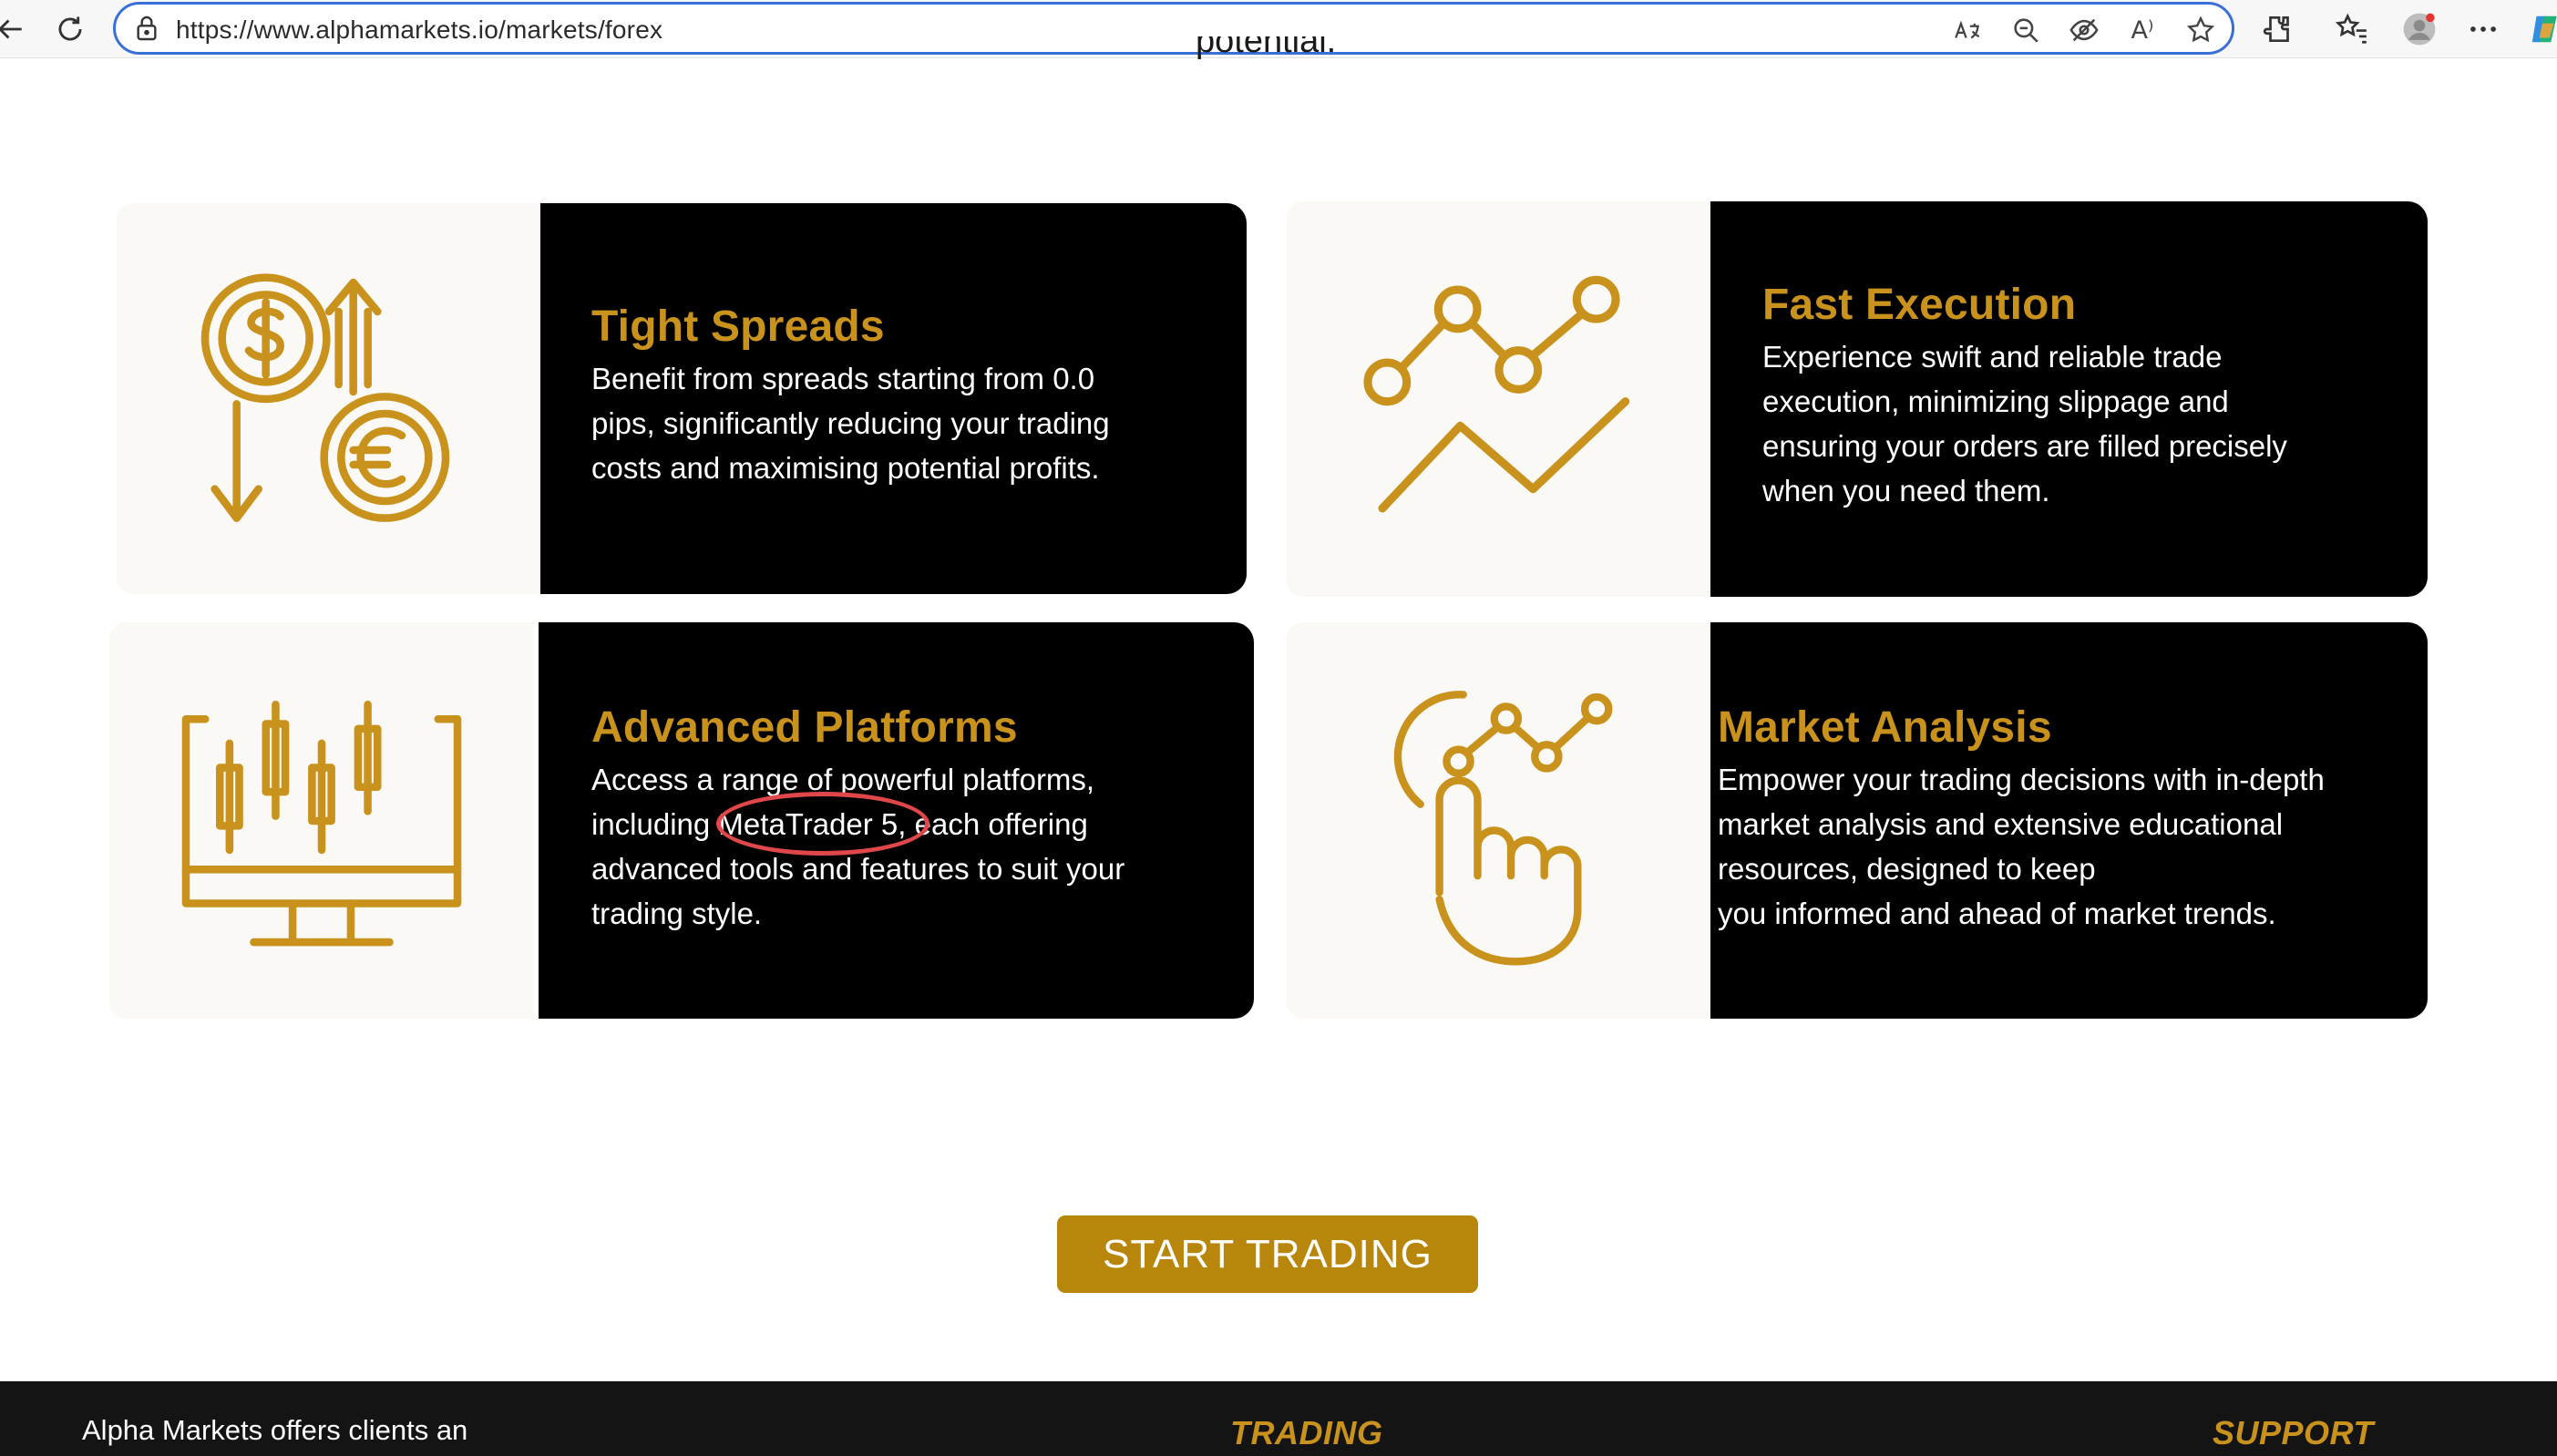 This screenshot has width=2557, height=1456. Describe the element at coordinates (2419, 29) in the screenshot. I see `profile-avatar` at that location.